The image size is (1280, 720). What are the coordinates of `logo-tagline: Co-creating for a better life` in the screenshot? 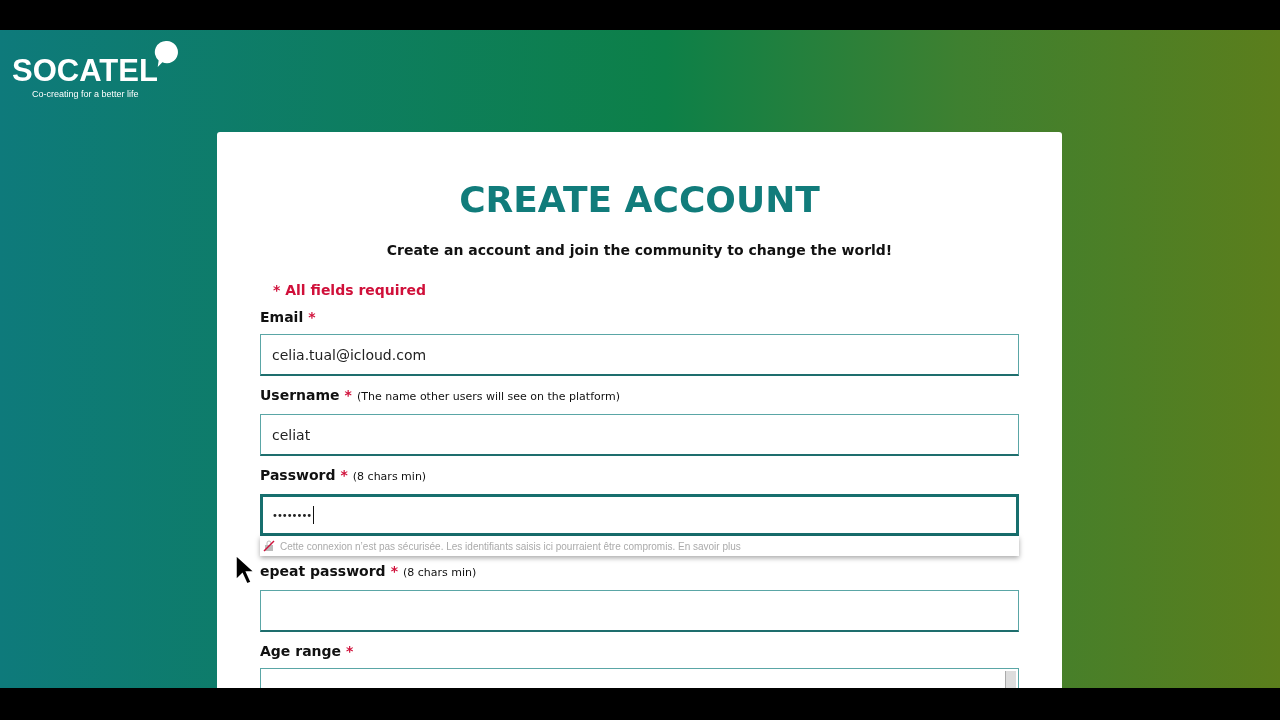 It's located at (86, 94).